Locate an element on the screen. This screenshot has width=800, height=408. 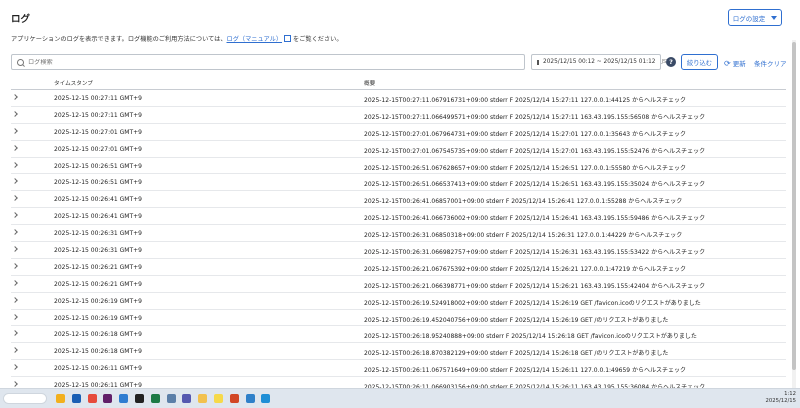
help-icon: ? is located at coordinates (671, 62).